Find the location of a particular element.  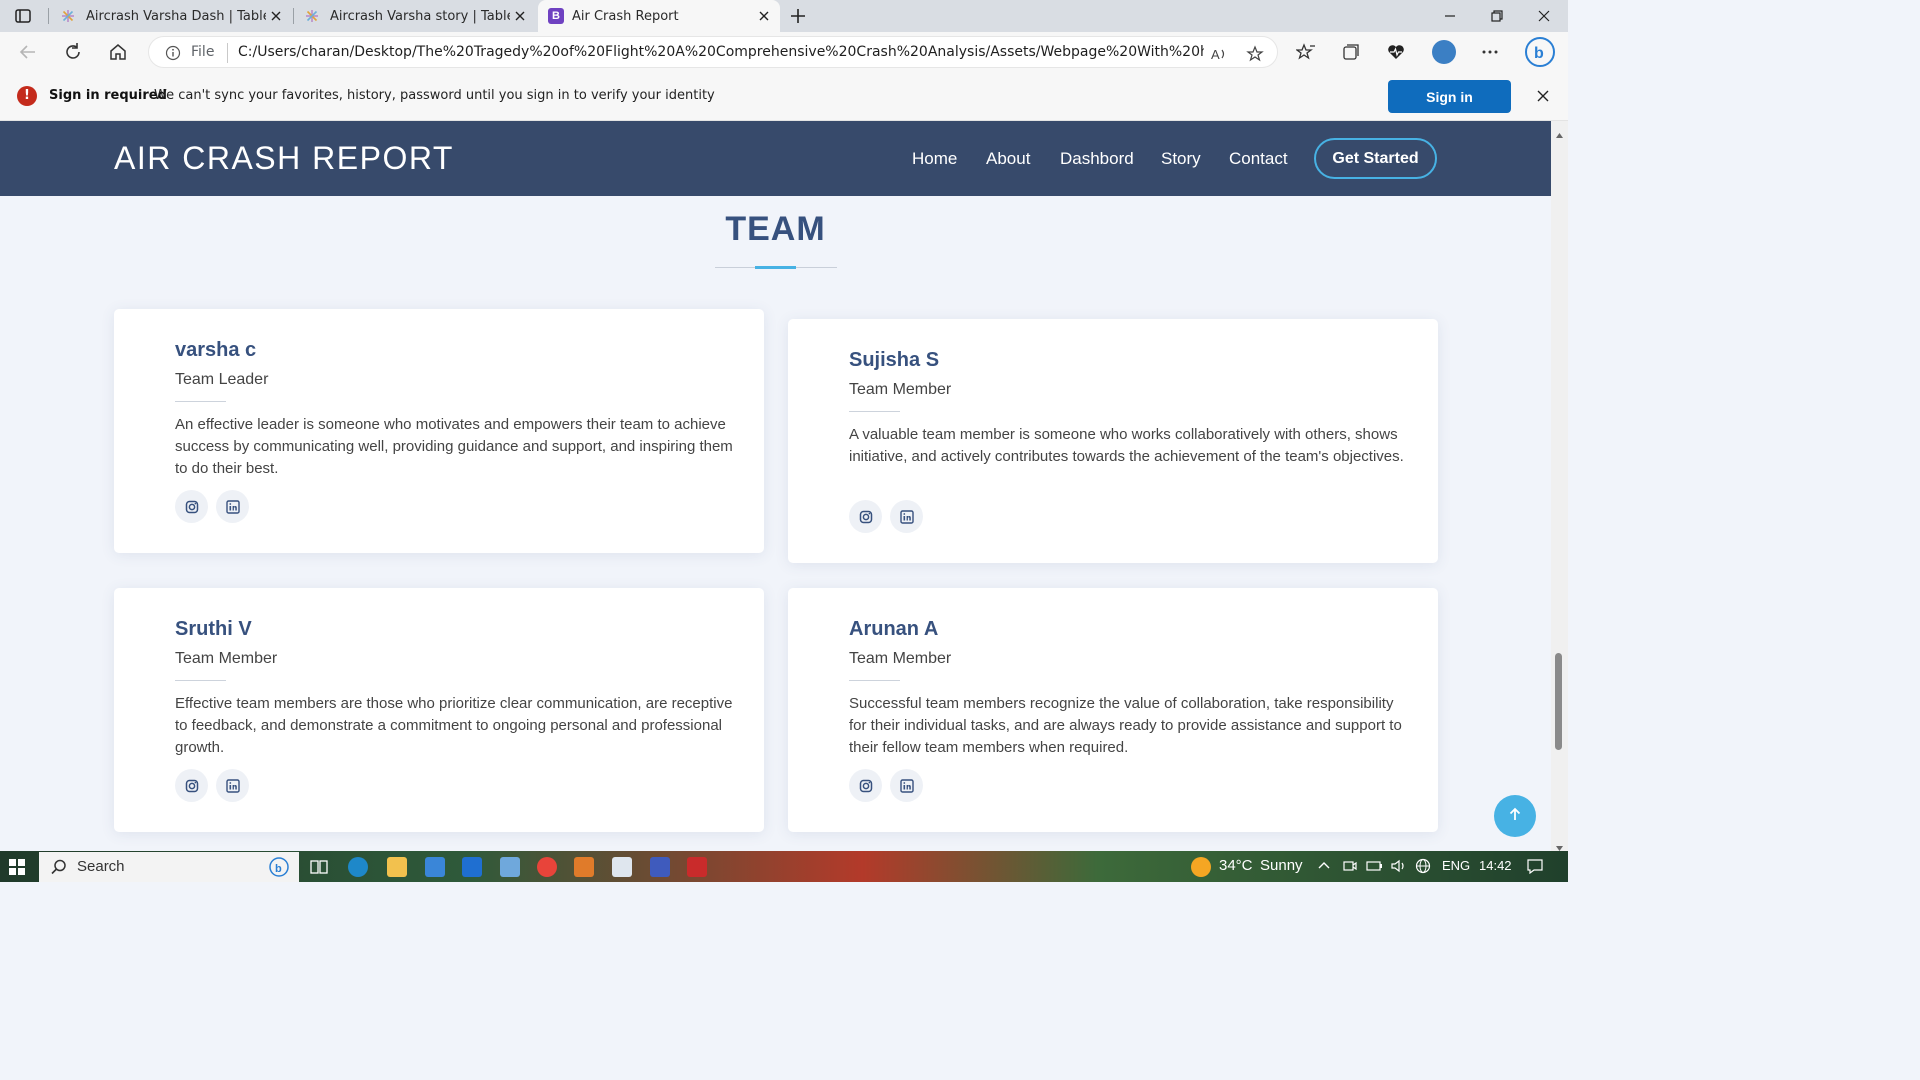

sublime-text-icon is located at coordinates (584, 867).